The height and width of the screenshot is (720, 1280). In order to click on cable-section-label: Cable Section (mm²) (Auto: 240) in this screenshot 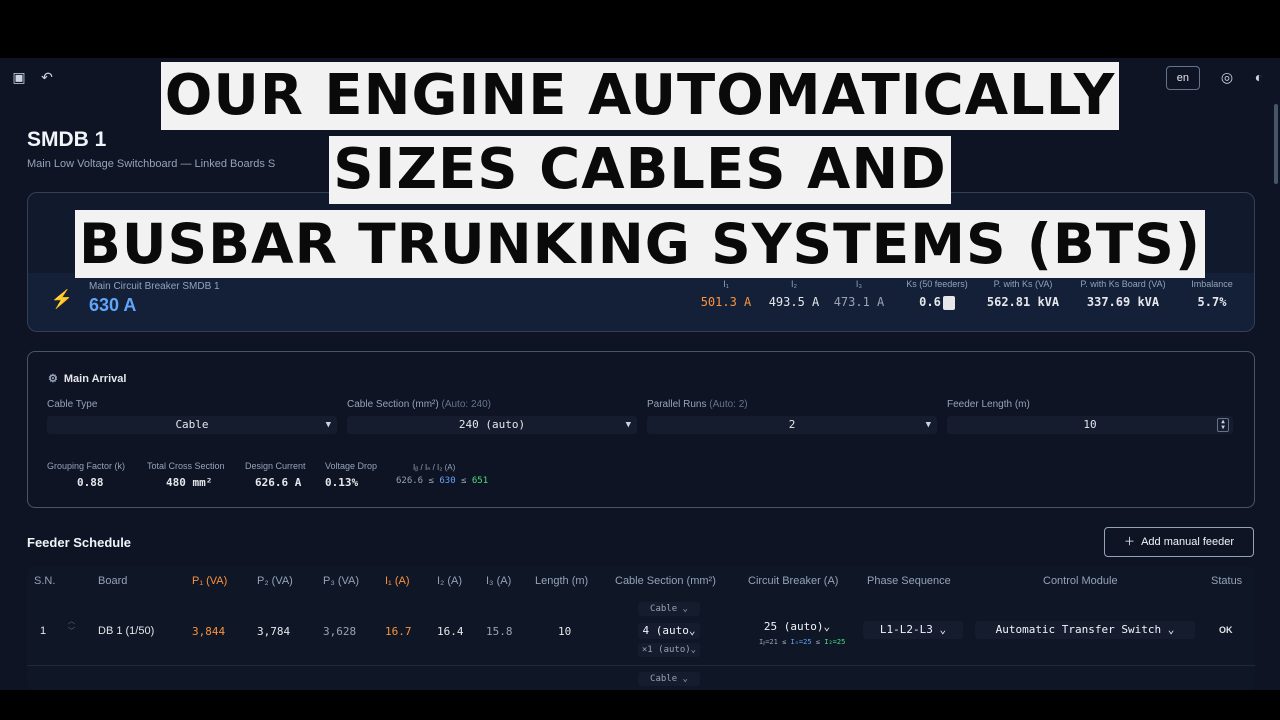, I will do `click(419, 404)`.